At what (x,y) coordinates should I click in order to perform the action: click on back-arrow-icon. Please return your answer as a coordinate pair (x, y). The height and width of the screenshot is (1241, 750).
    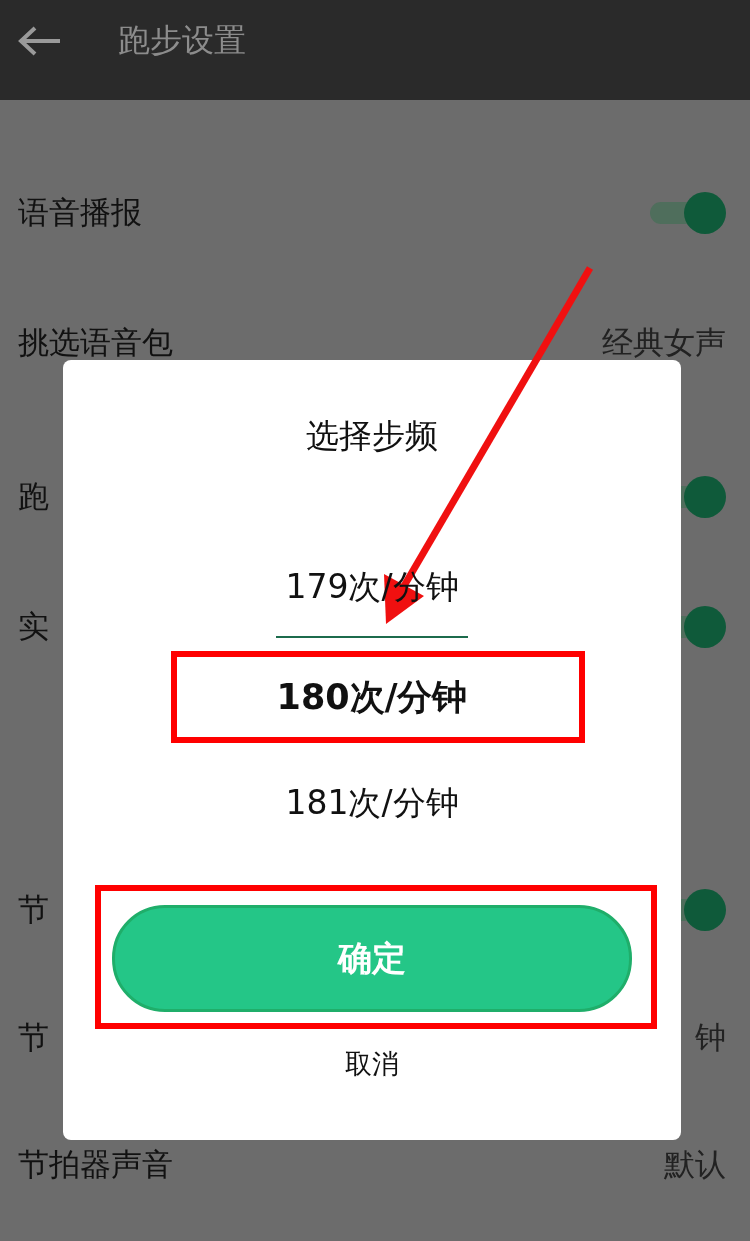
    Looking at the image, I should click on (40, 41).